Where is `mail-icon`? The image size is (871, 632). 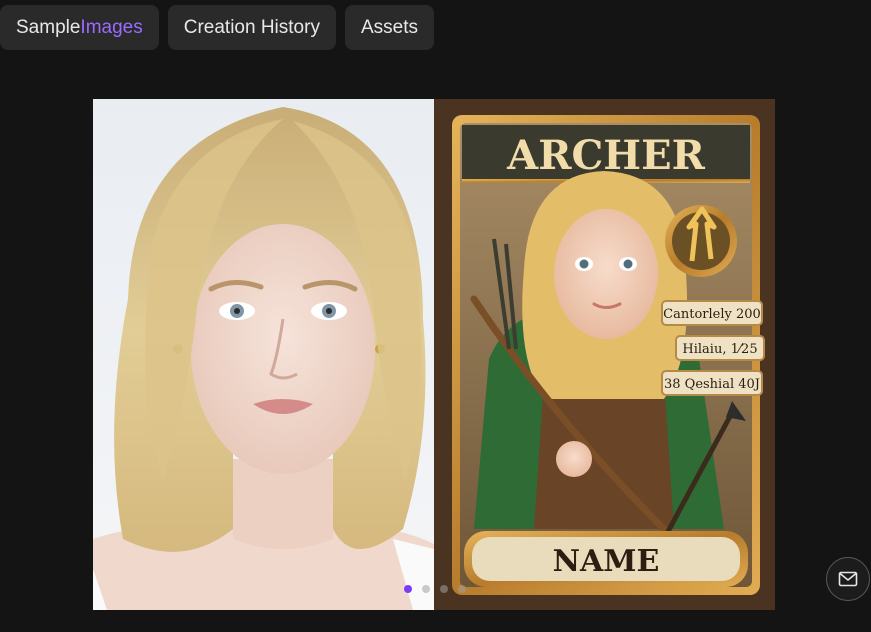 mail-icon is located at coordinates (848, 579).